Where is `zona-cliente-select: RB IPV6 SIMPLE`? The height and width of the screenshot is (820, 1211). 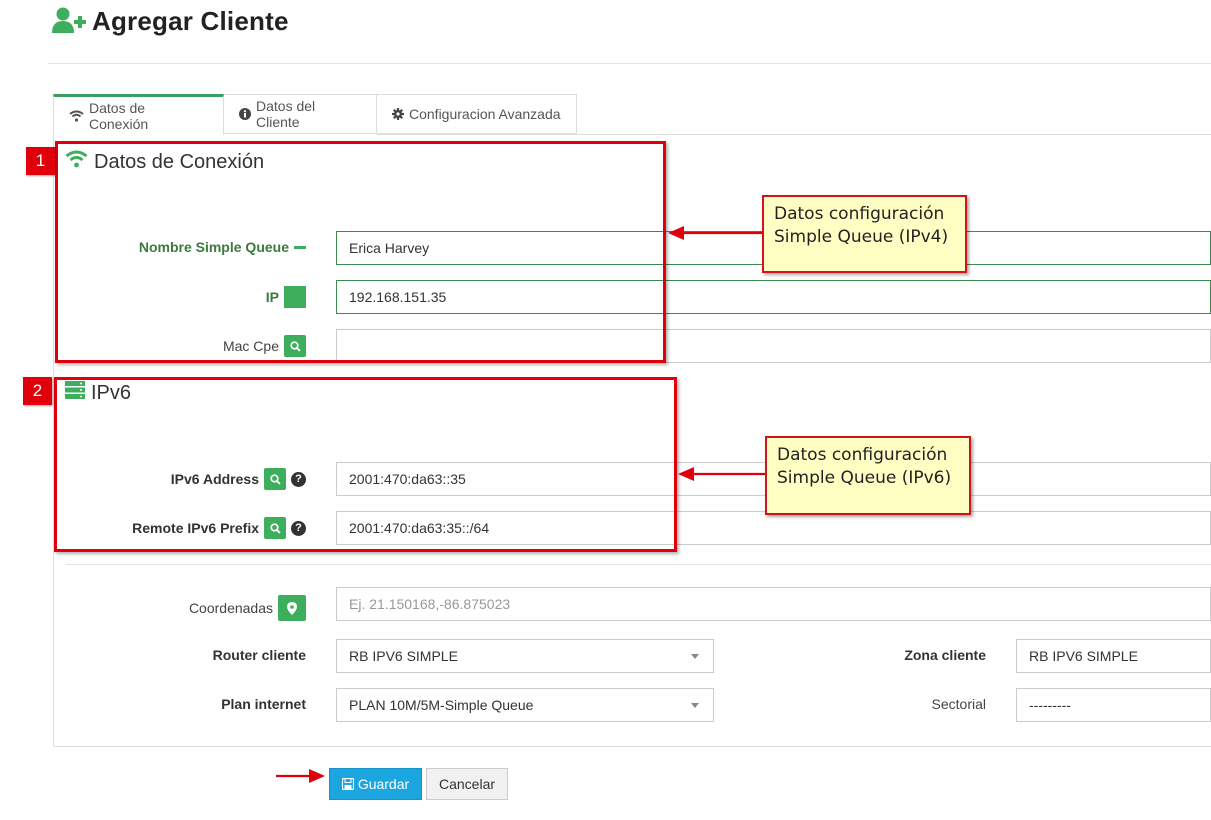
zona-cliente-select: RB IPV6 SIMPLE is located at coordinates (1113, 656).